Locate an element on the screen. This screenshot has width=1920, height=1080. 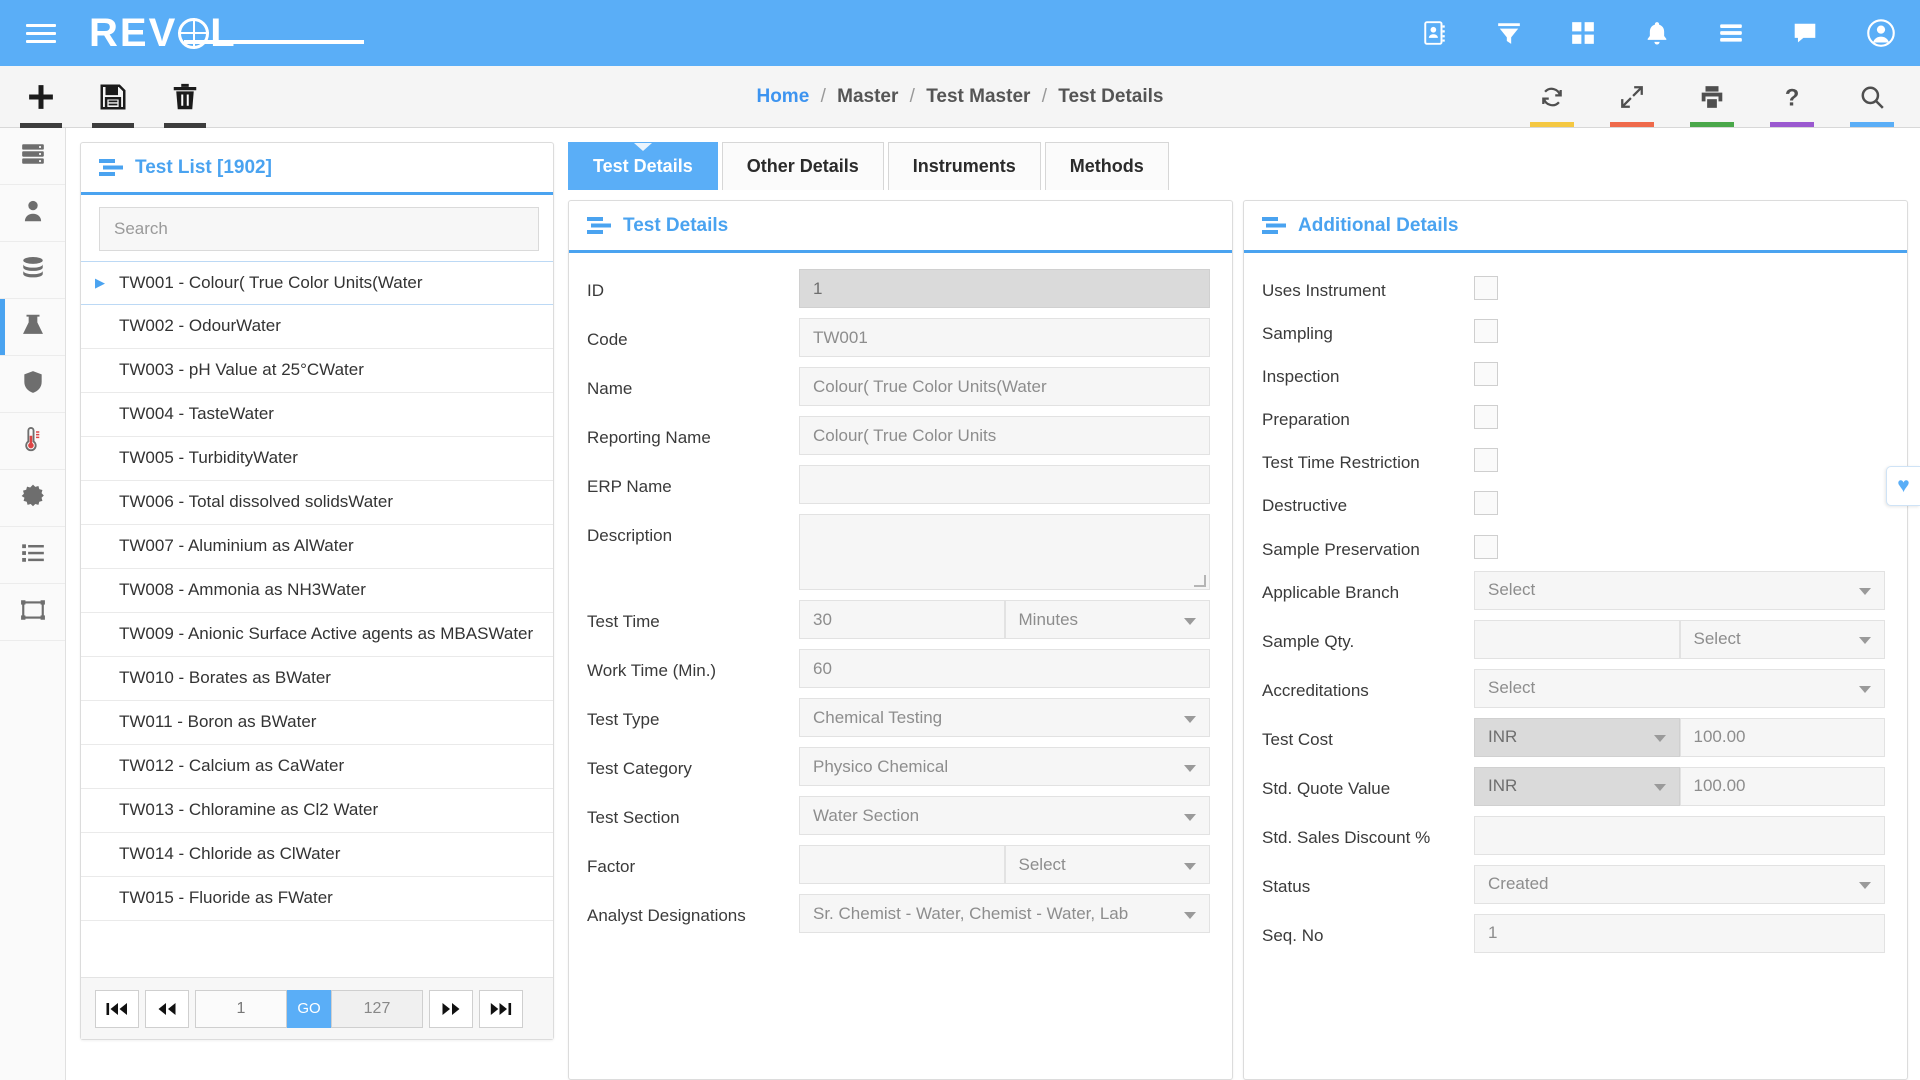
breadcrumb-item-test-details: Test Details is located at coordinates (1110, 96).